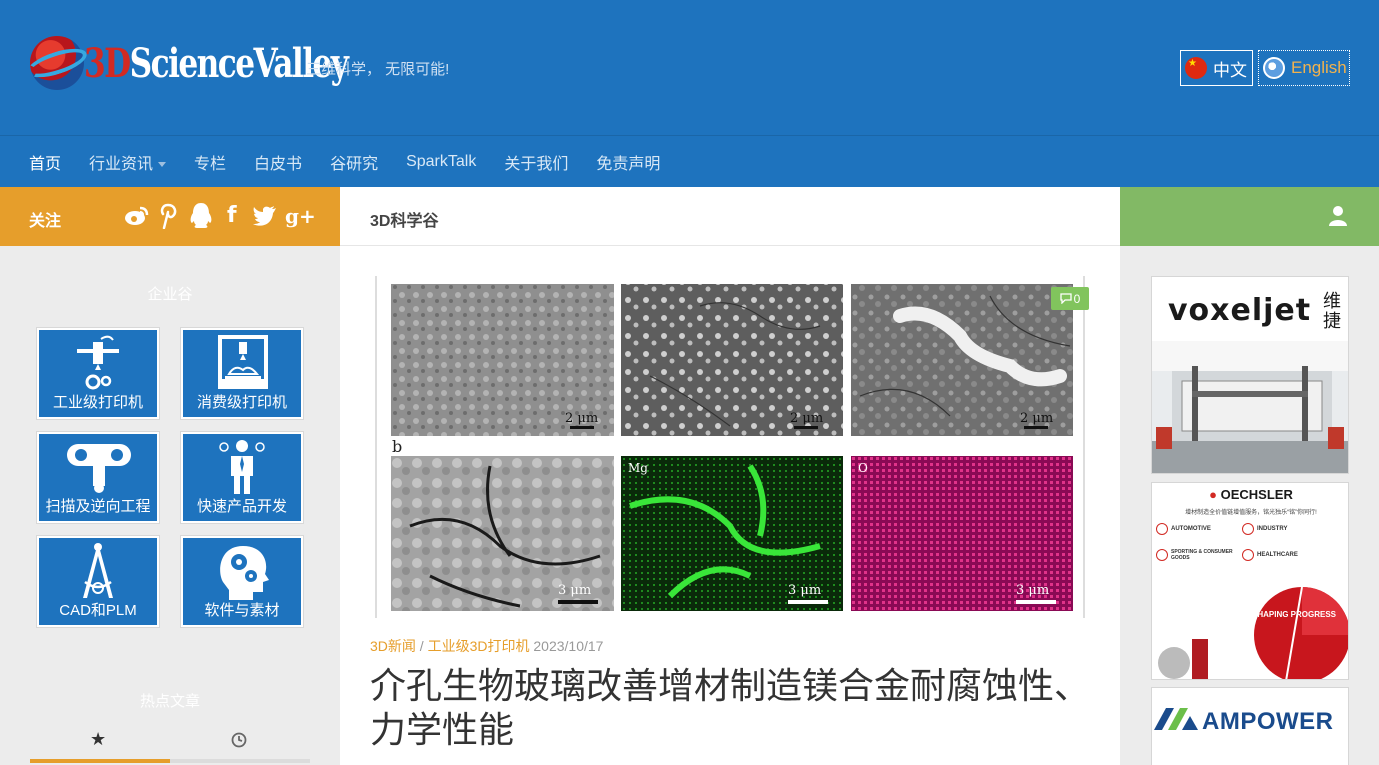  I want to click on tile-label: CAD和PLM, so click(98, 610).